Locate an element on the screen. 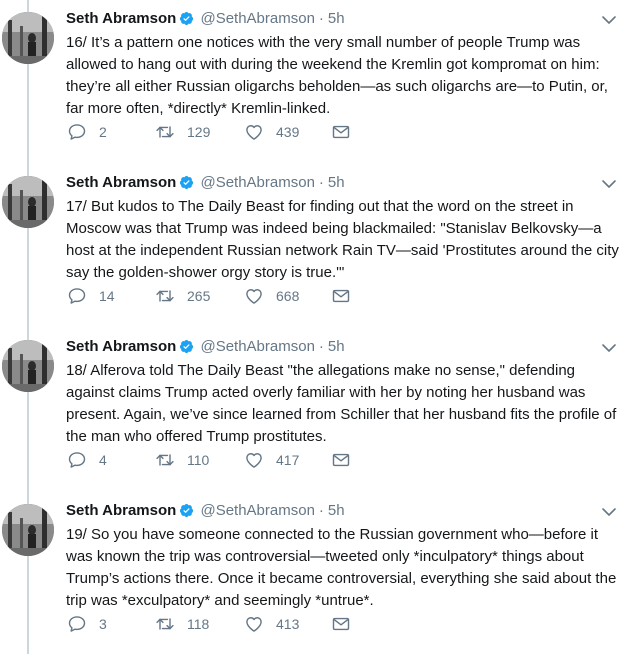 The image size is (633, 656). retweet-button: 110 is located at coordinates (181, 460).